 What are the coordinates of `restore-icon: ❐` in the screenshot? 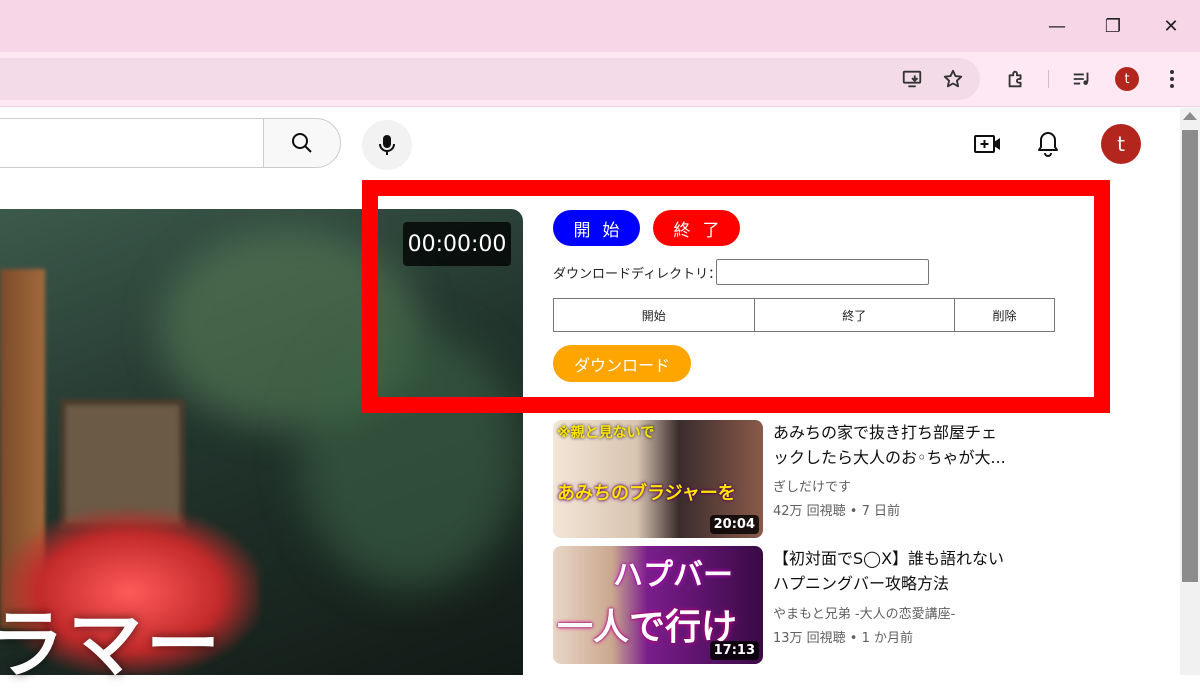 It's located at (1113, 26).